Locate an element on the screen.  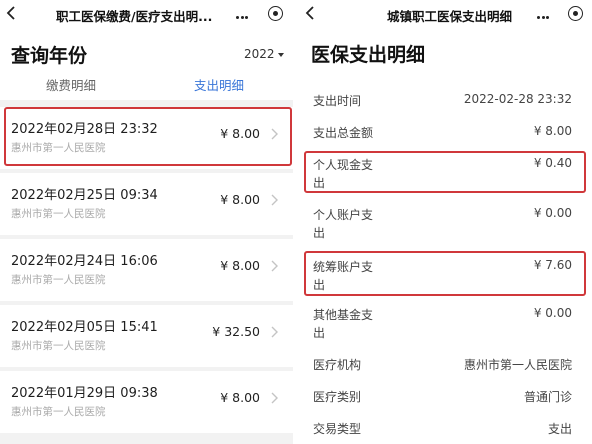
row-value: ¥ 8.00 is located at coordinates (552, 131).